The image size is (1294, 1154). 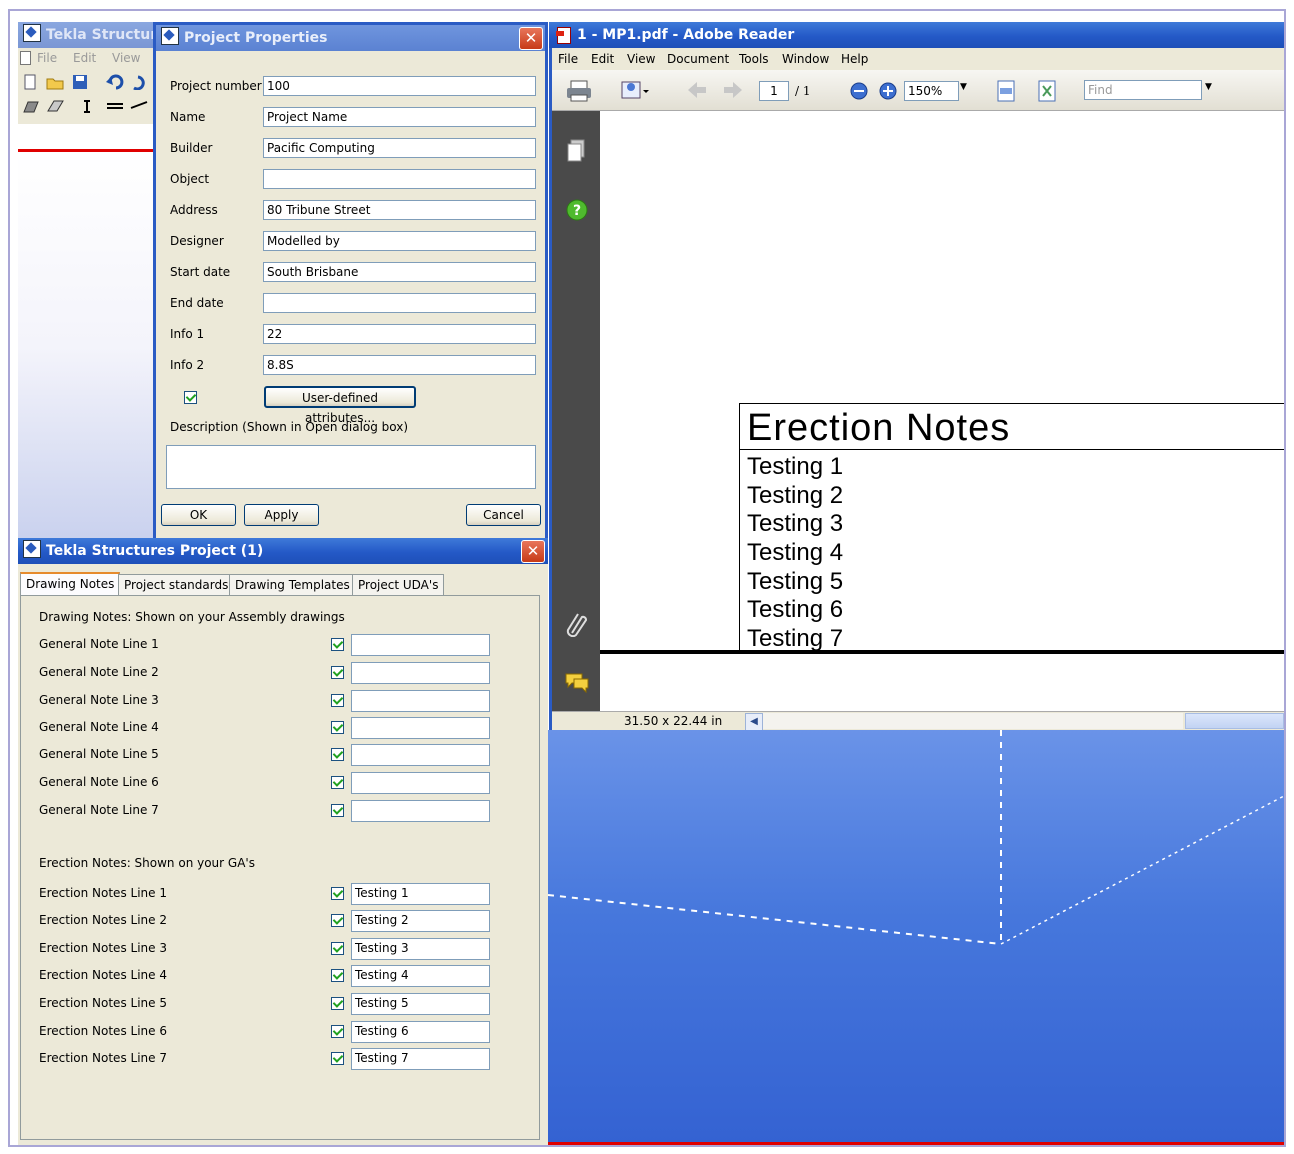 I want to click on erection-note-field: Testing 2, so click(x=420, y=921).